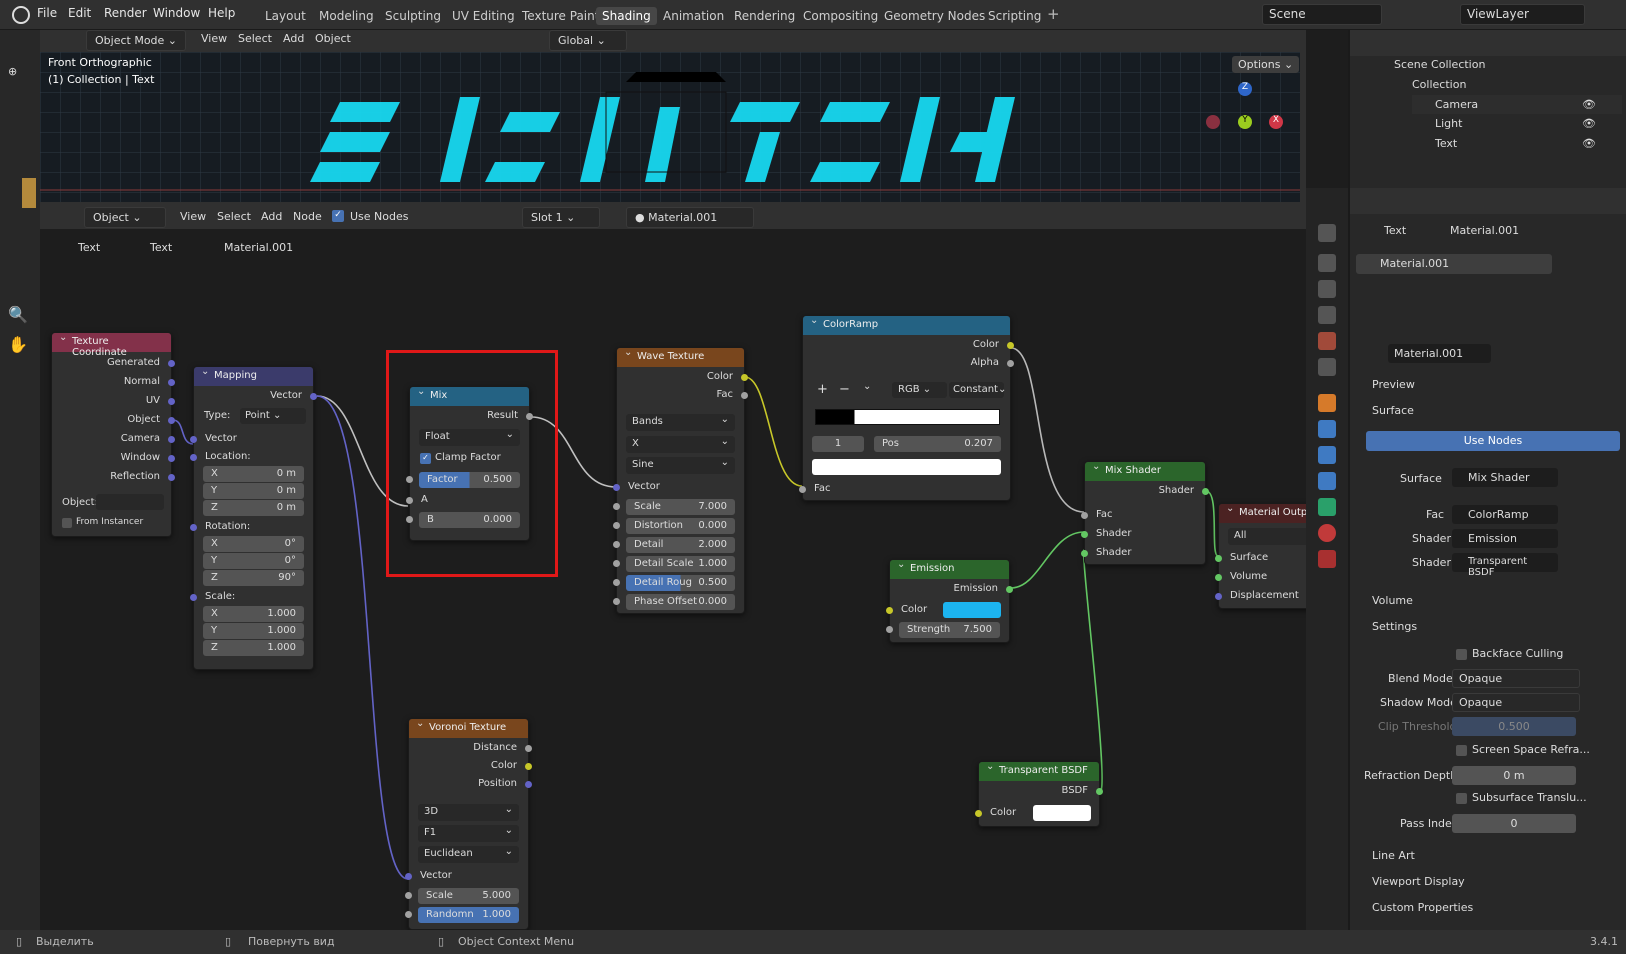 This screenshot has width=1626, height=954. I want to click on outliner-light: Light, so click(1448, 123).